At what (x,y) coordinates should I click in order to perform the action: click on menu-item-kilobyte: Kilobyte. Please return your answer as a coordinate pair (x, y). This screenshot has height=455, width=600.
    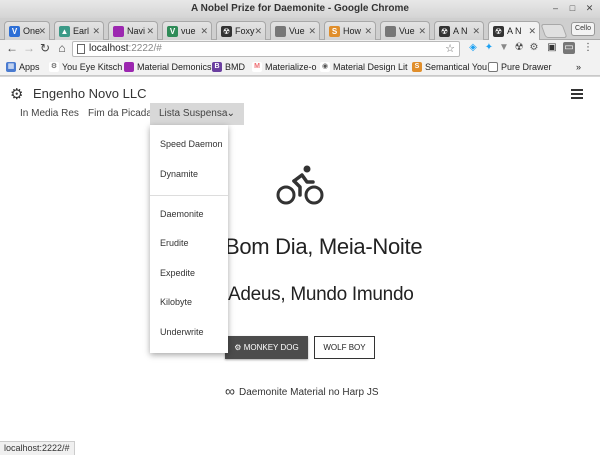
    Looking at the image, I should click on (189, 302).